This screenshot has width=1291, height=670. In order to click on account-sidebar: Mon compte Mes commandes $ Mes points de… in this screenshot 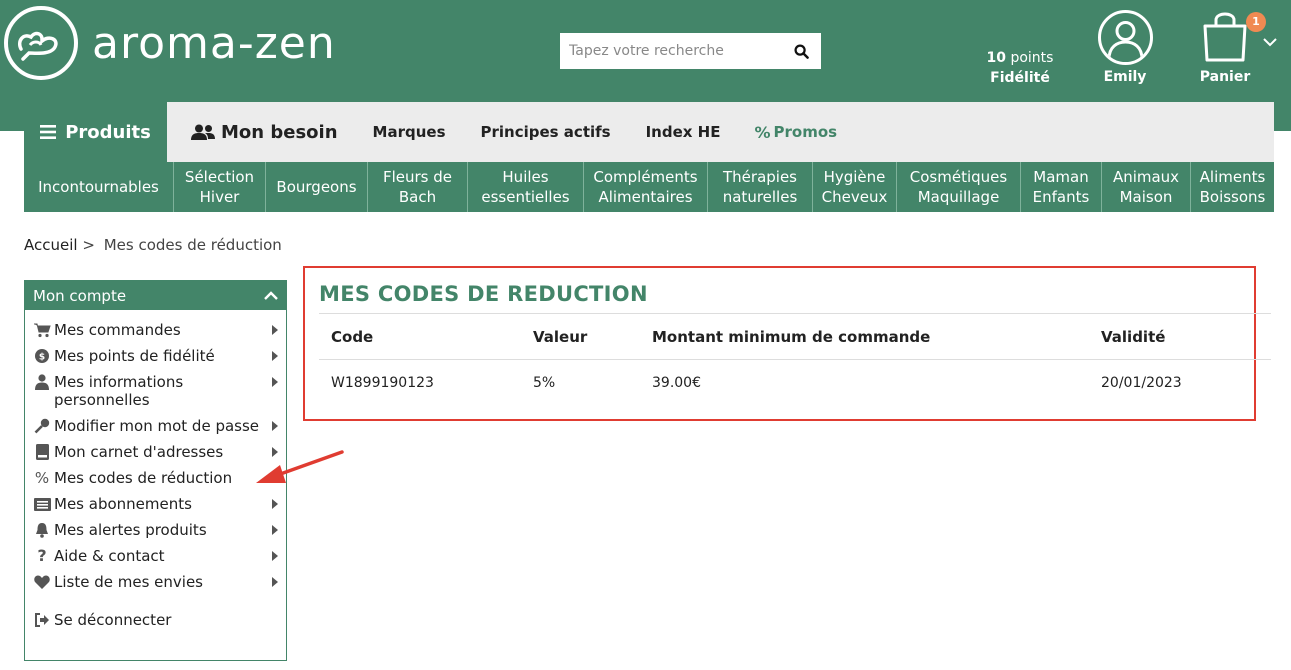, I will do `click(155, 470)`.